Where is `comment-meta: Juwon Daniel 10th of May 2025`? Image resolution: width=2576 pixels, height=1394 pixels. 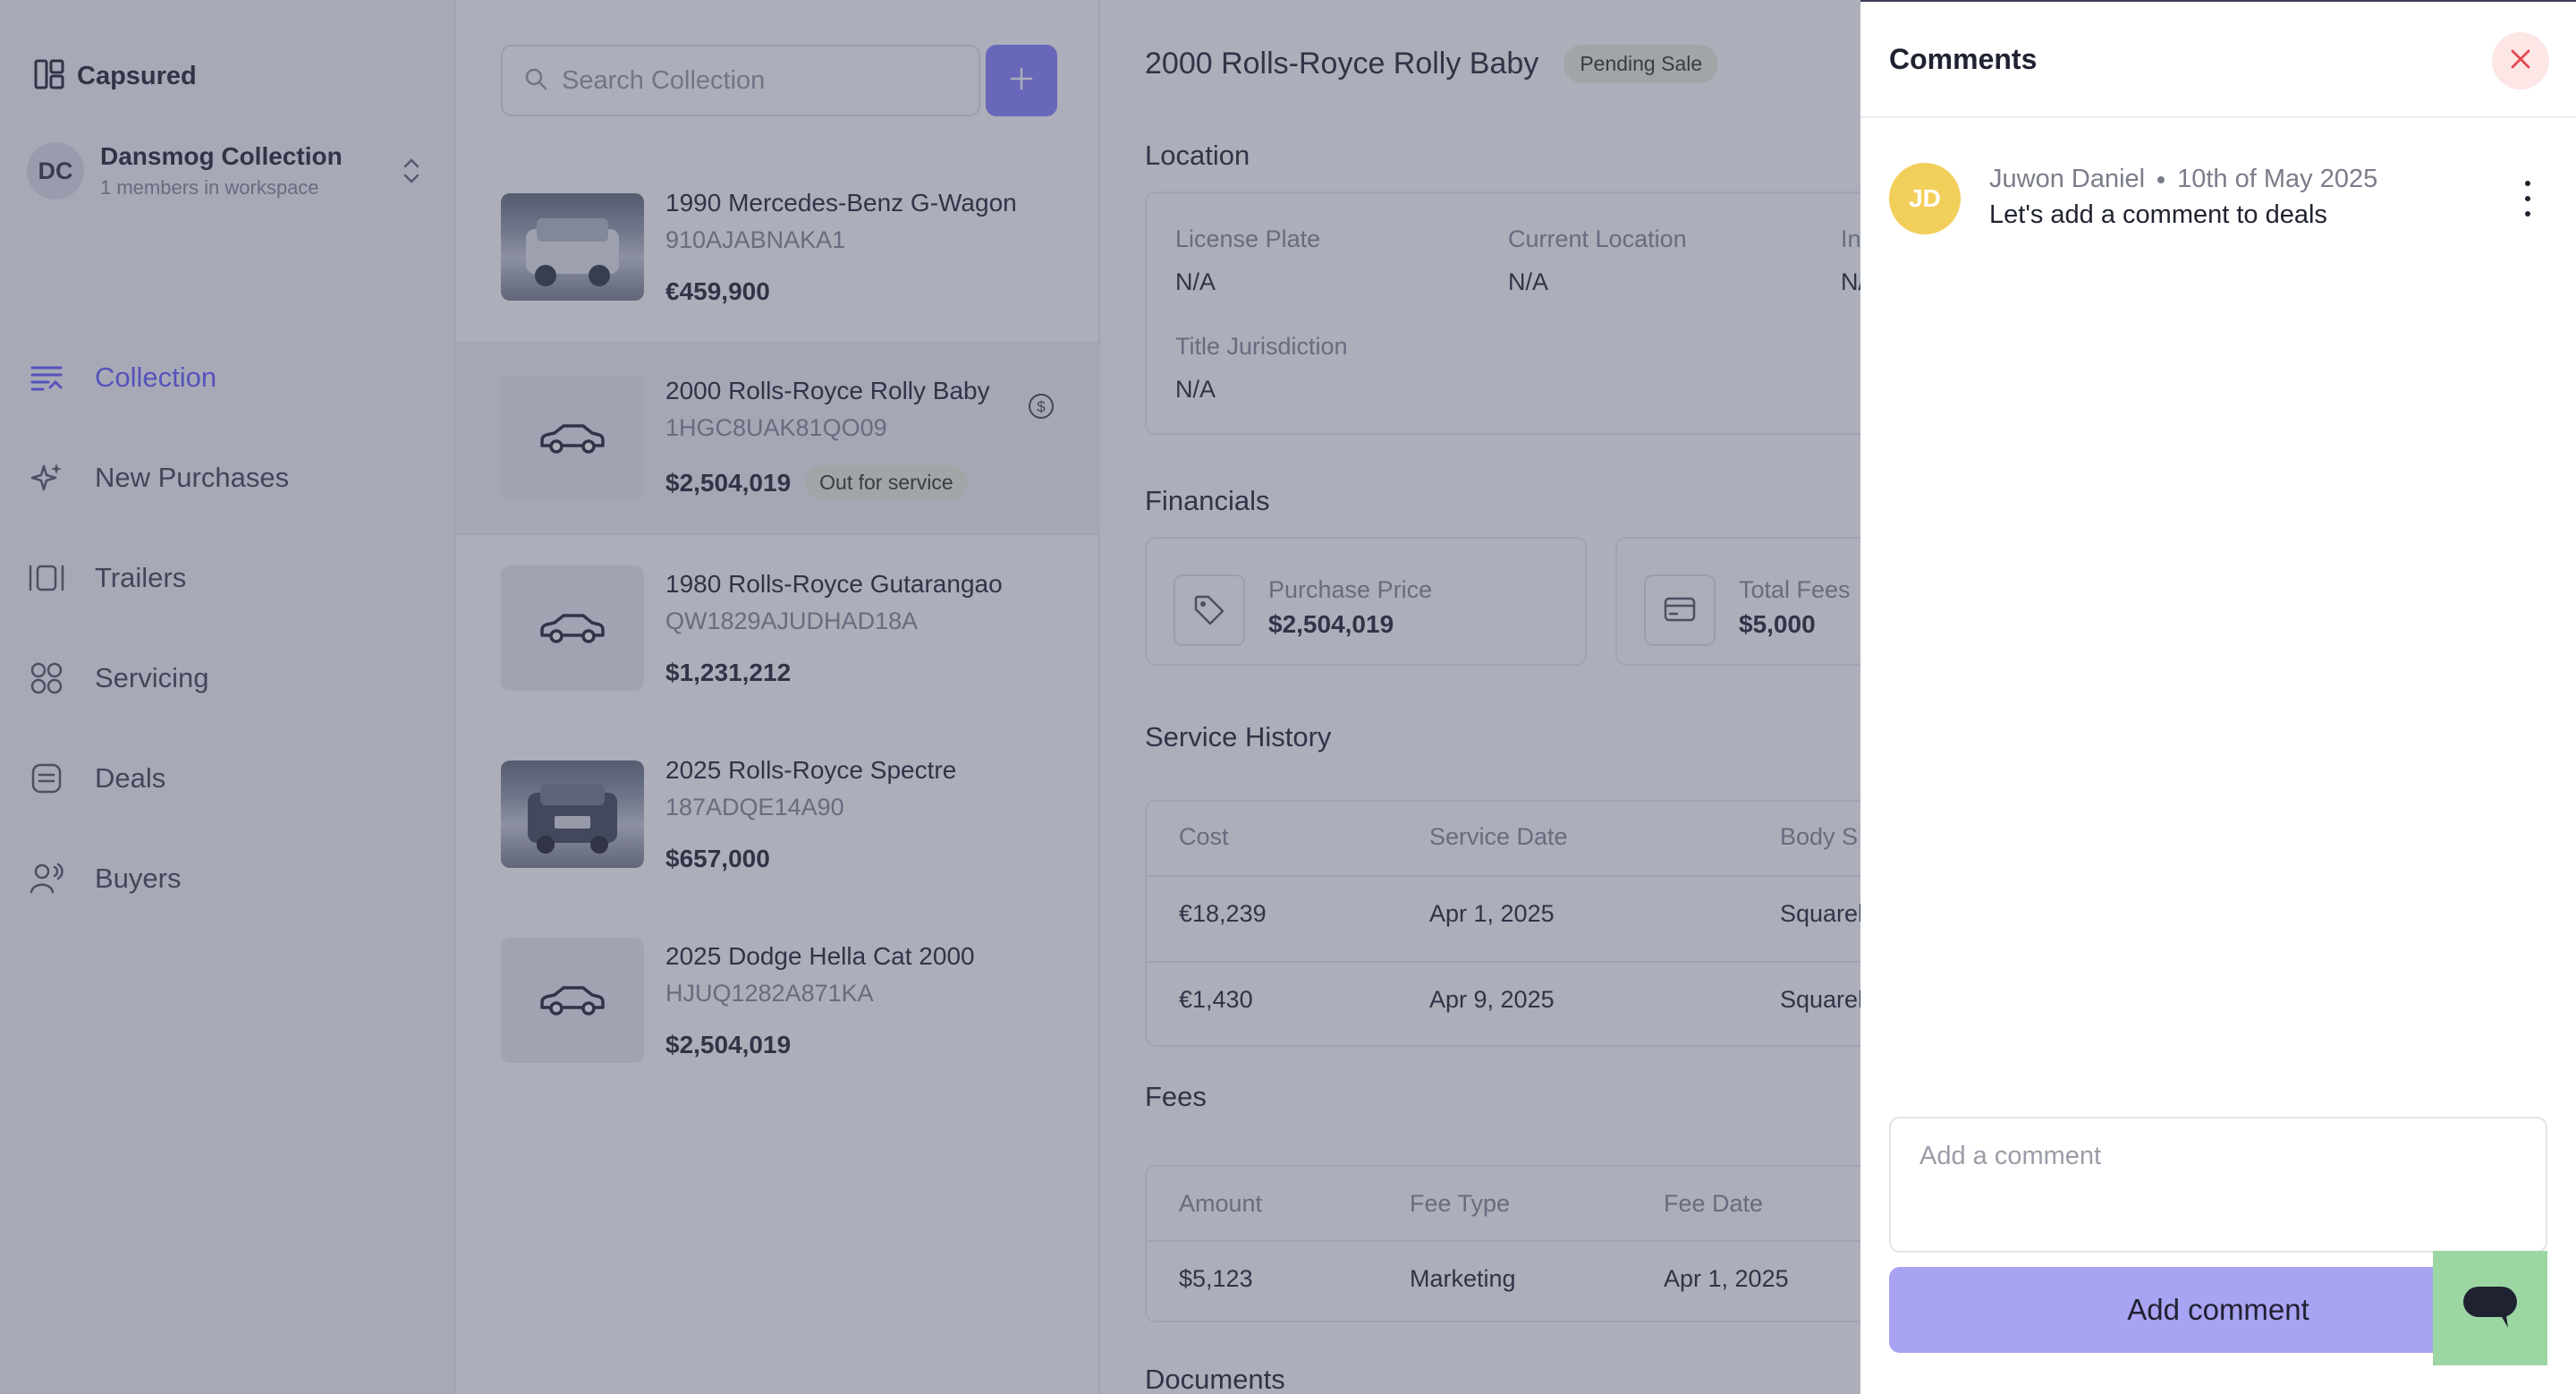
comment-meta: Juwon Daniel 10th of May 2025 is located at coordinates (2183, 179).